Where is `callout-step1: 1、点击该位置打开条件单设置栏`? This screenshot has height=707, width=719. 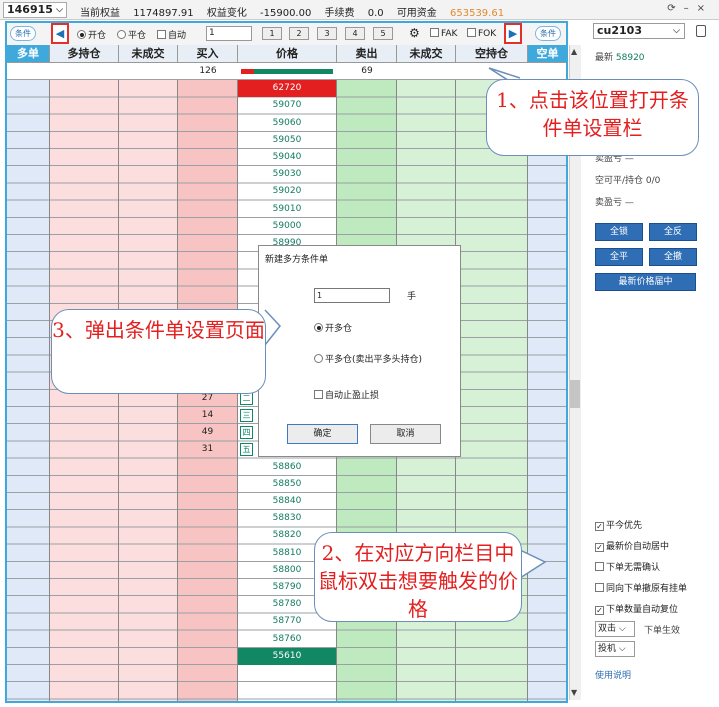 callout-step1: 1、点击该位置打开条件单设置栏 is located at coordinates (592, 117).